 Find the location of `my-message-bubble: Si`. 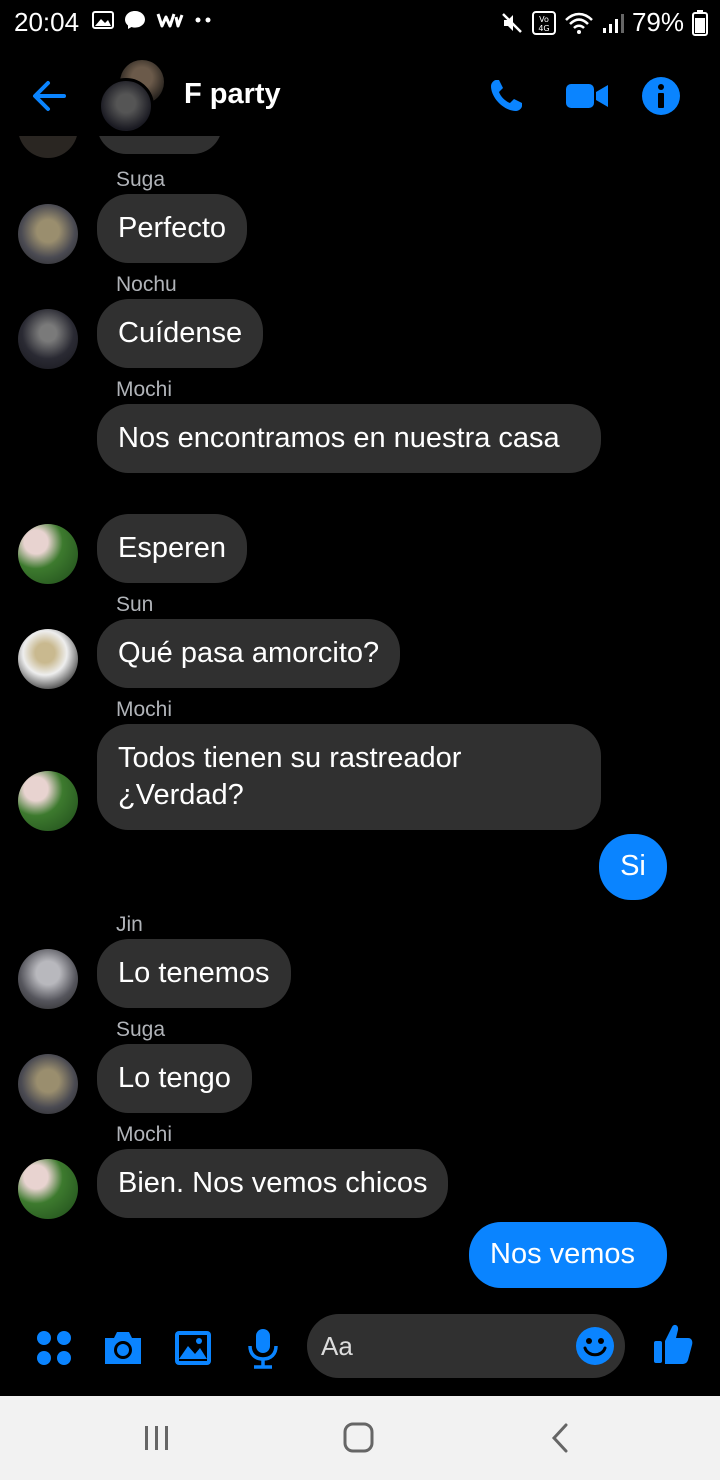

my-message-bubble: Si is located at coordinates (633, 867).